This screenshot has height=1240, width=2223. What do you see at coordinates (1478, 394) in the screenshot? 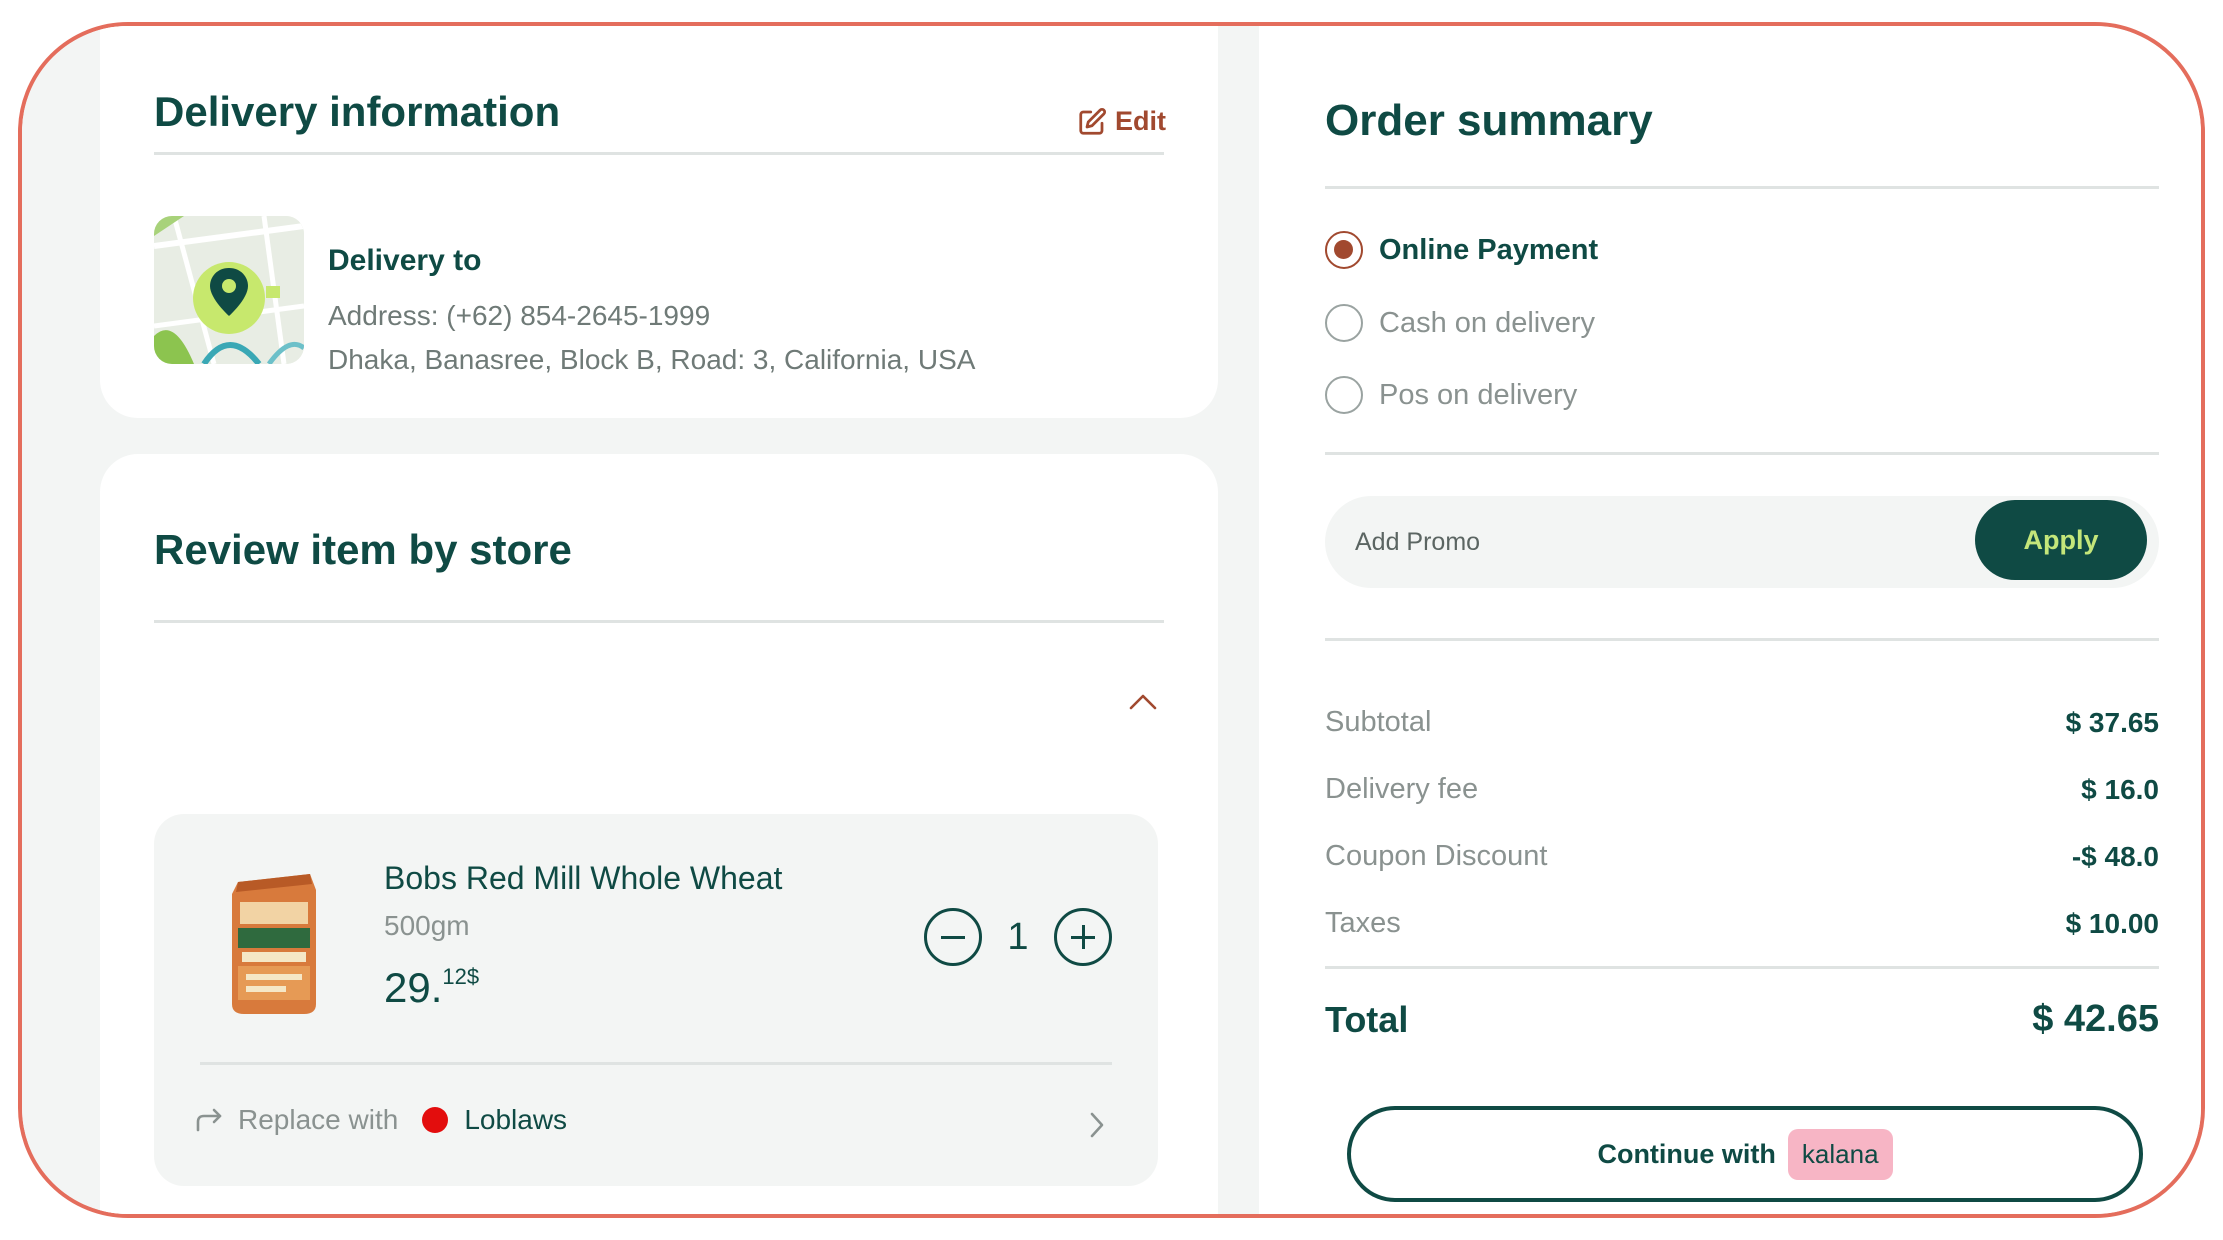
I see `payment-label-pos: Pos on delivery` at bounding box center [1478, 394].